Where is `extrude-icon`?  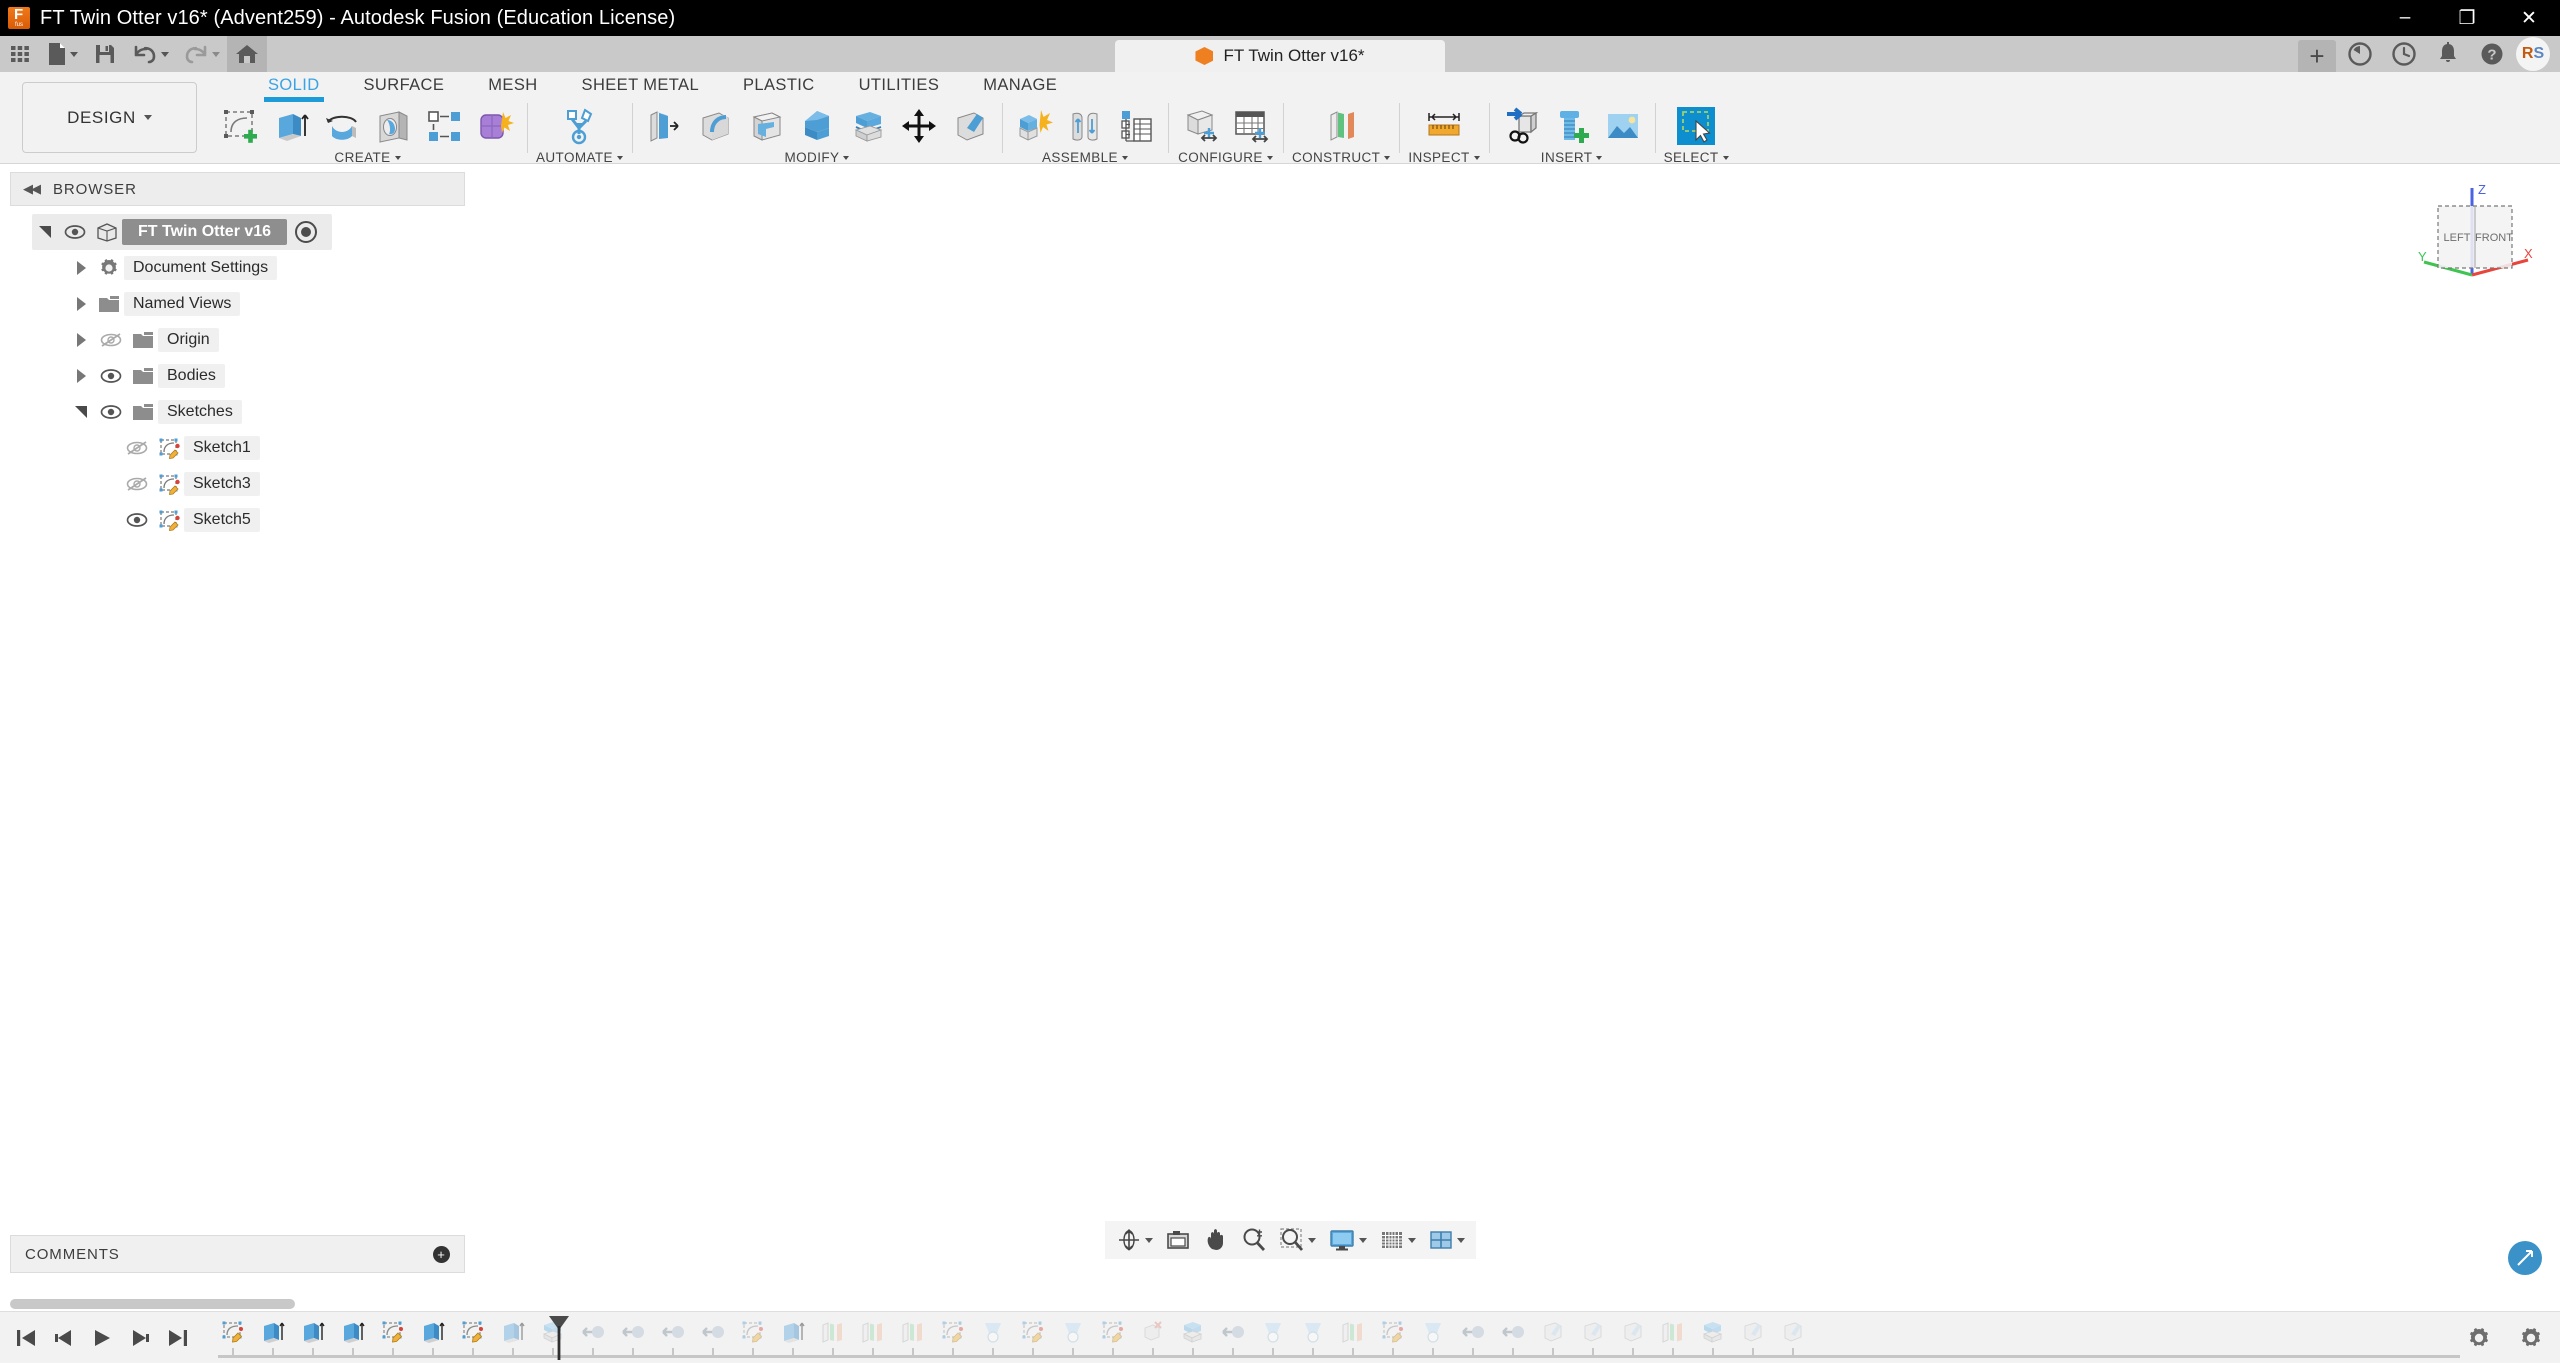 extrude-icon is located at coordinates (291, 126).